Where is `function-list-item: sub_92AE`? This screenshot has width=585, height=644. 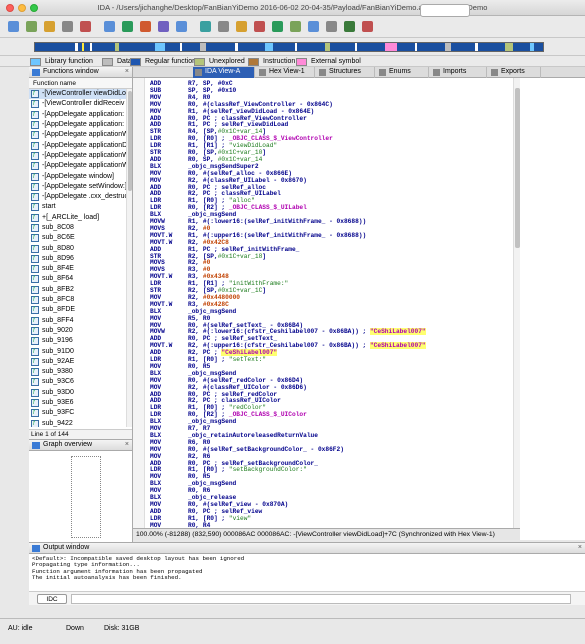 function-list-item: sub_92AE is located at coordinates (78, 362).